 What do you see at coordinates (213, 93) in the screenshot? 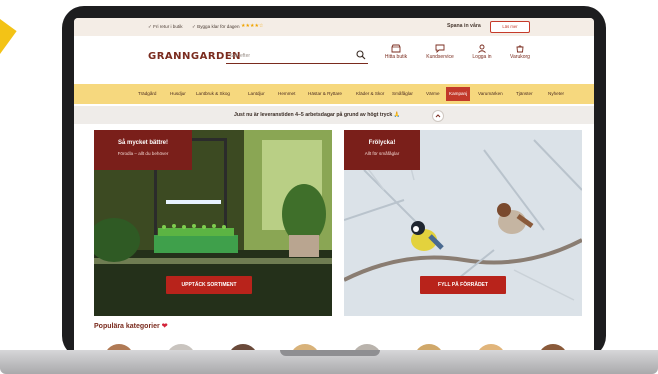
I see `nav-item-lantbruk: Lantbruk & Skog` at bounding box center [213, 93].